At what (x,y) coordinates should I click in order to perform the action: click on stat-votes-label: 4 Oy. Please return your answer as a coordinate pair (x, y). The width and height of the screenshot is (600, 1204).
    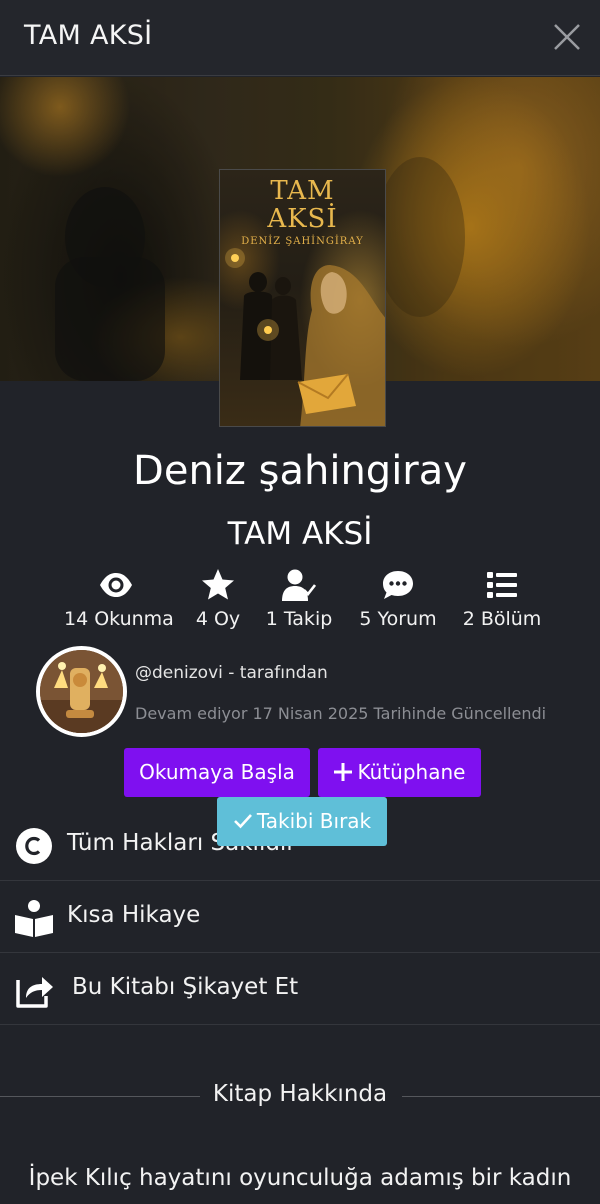
    Looking at the image, I should click on (218, 619).